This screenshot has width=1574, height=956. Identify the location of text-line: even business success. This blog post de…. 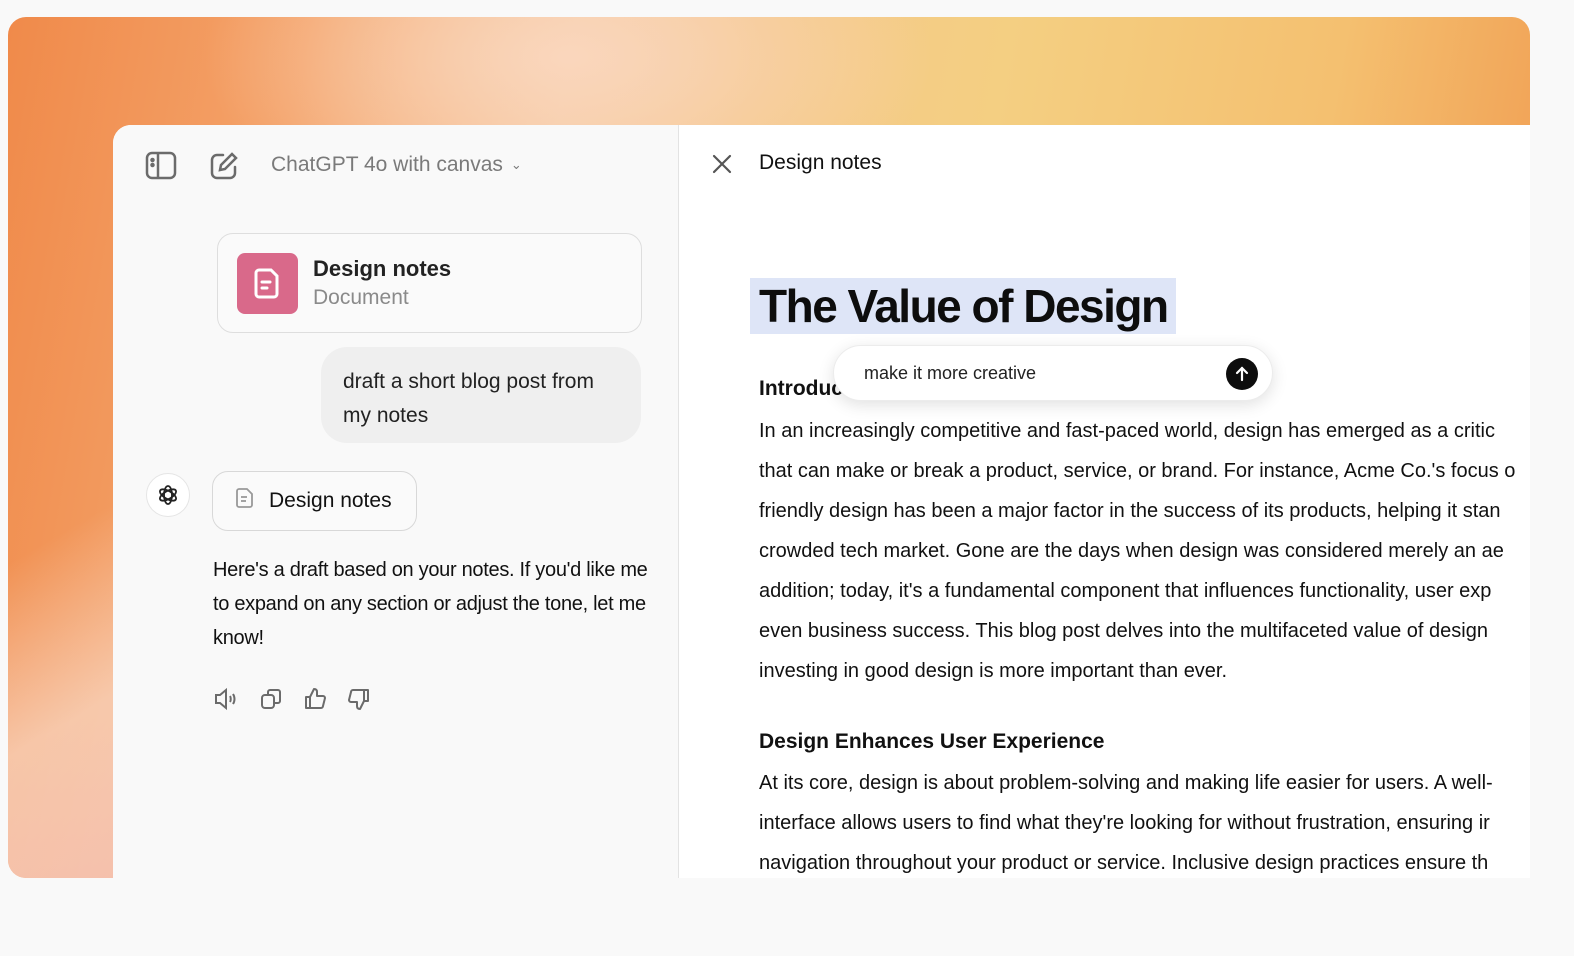
(1123, 631).